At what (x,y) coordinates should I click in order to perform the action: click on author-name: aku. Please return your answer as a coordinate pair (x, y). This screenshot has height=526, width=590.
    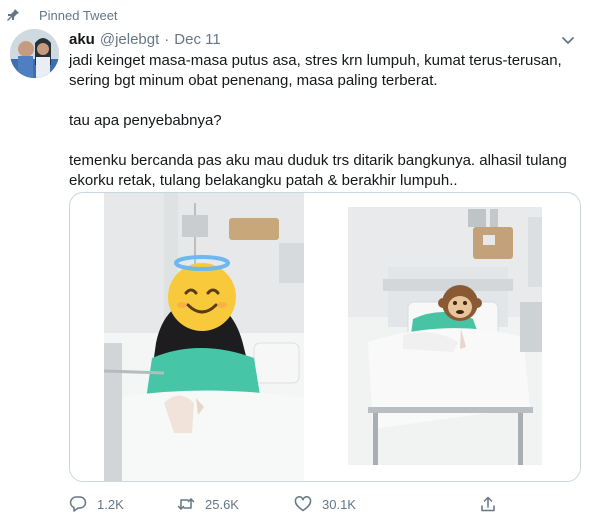
    Looking at the image, I should click on (82, 39).